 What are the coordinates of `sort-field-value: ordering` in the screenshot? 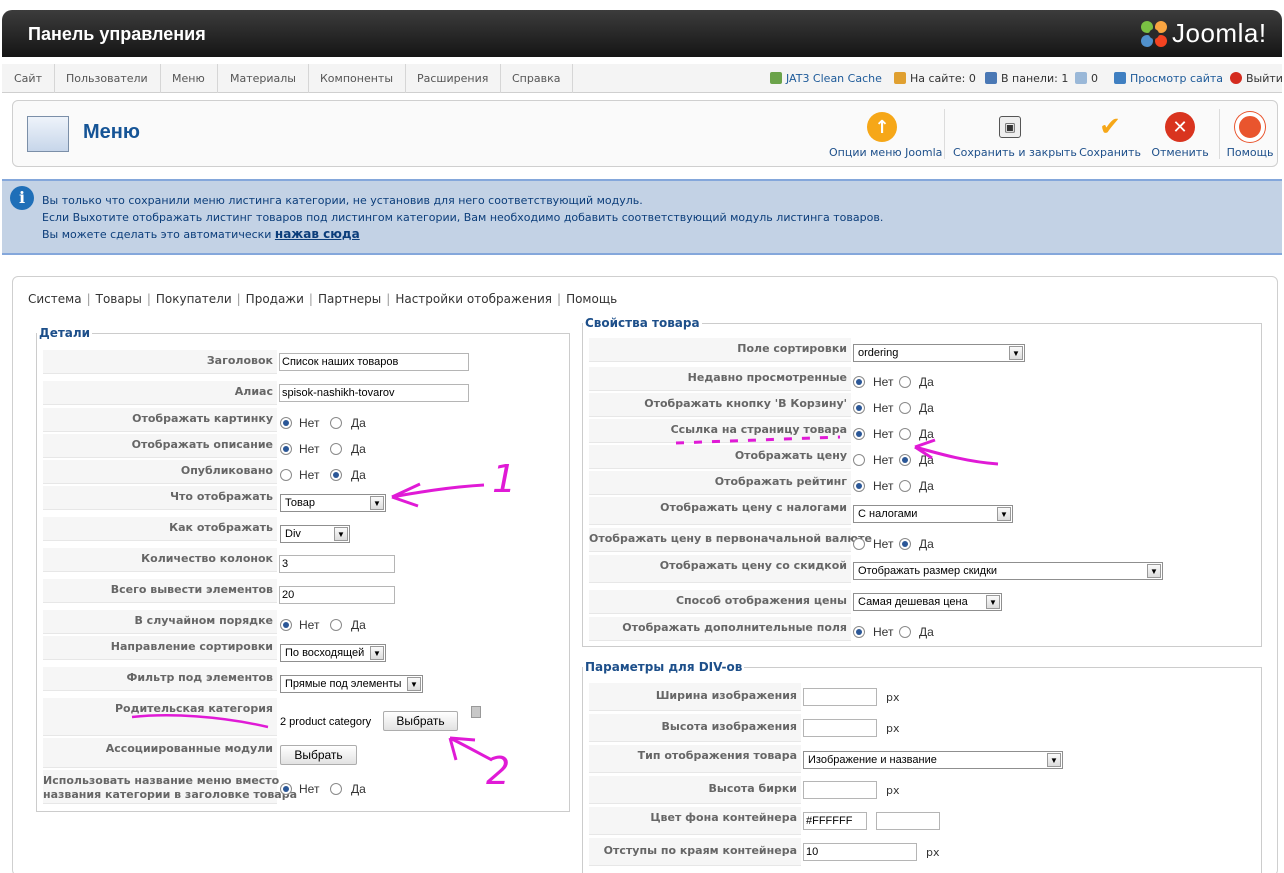 It's located at (878, 353).